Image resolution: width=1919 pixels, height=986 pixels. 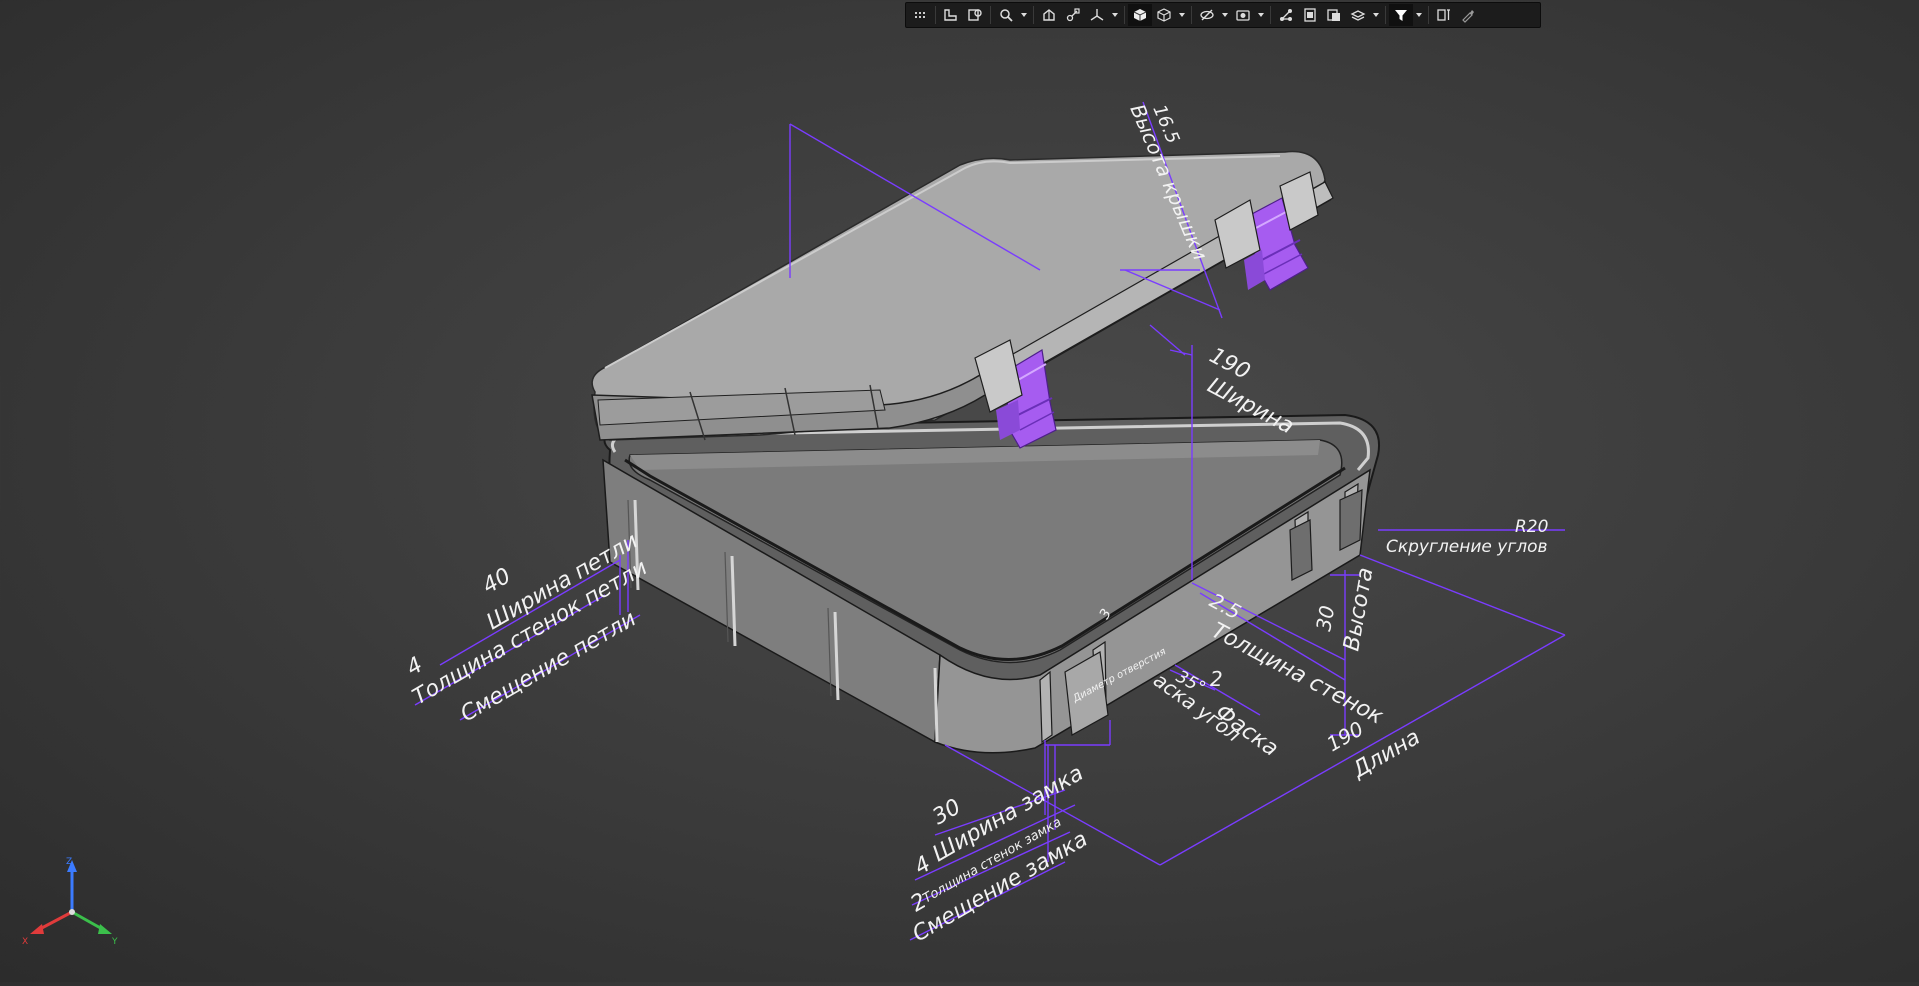 I want to click on section-icon, so click(x=1049, y=15).